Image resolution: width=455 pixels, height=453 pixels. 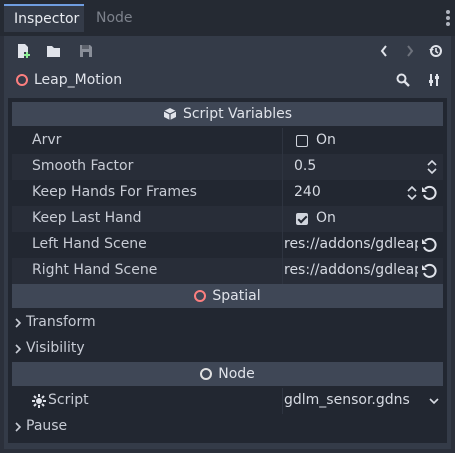 What do you see at coordinates (436, 51) in the screenshot?
I see `object-history-icon` at bounding box center [436, 51].